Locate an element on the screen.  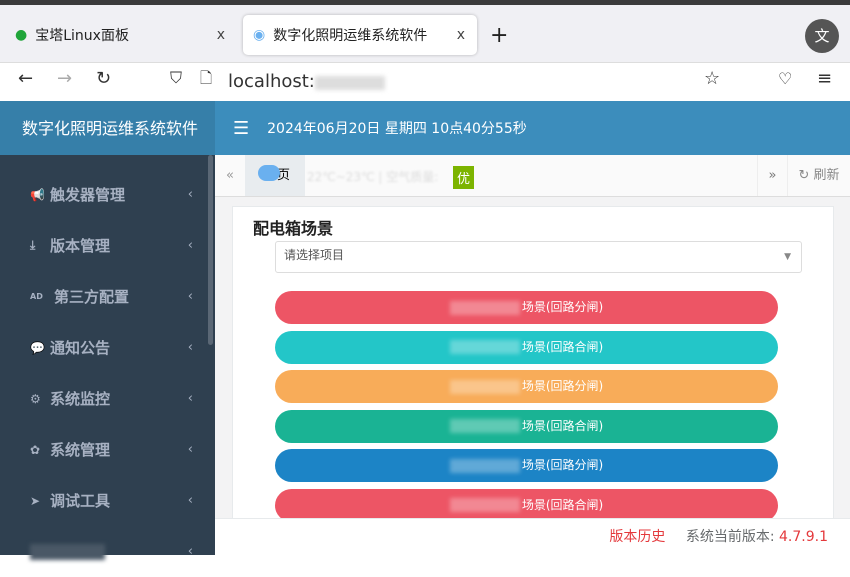
gear-icon: ✿ is located at coordinates (35, 449).